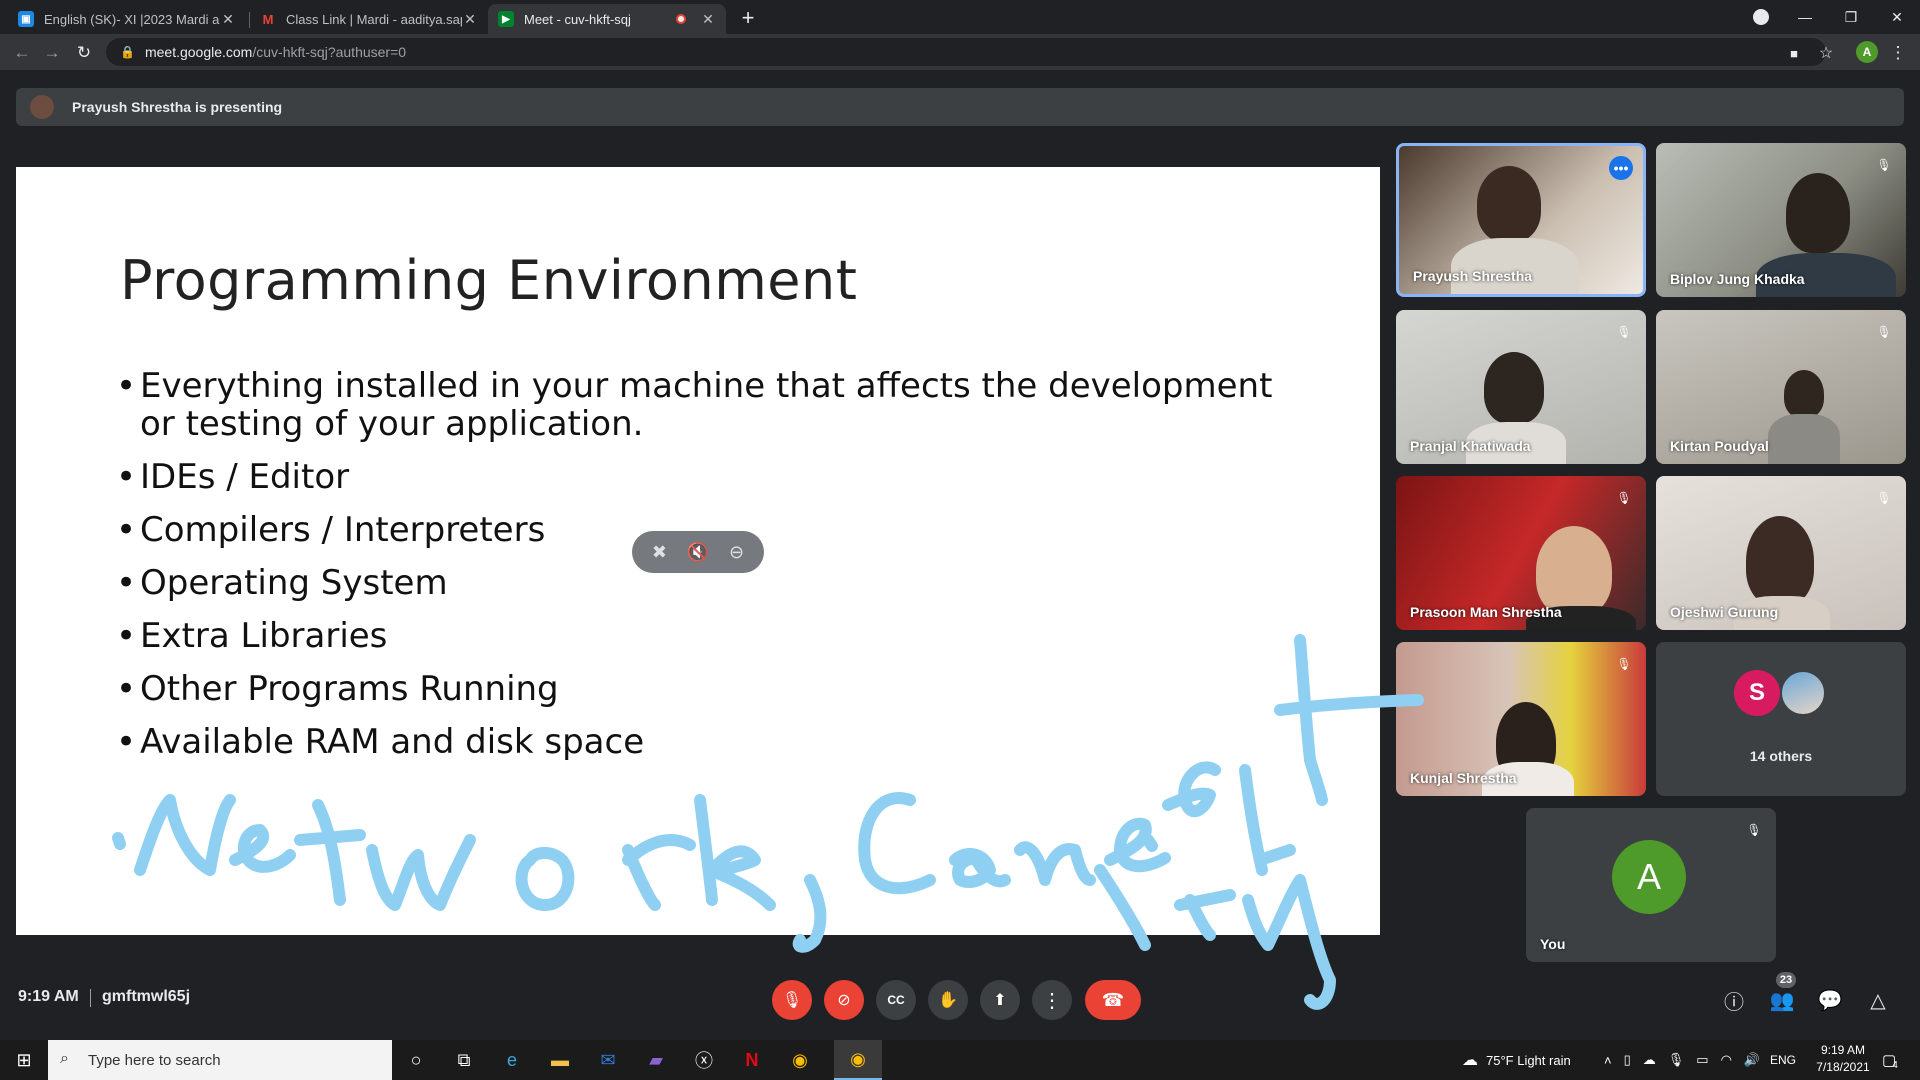  I want to click on people-button: 👥, so click(1782, 1000).